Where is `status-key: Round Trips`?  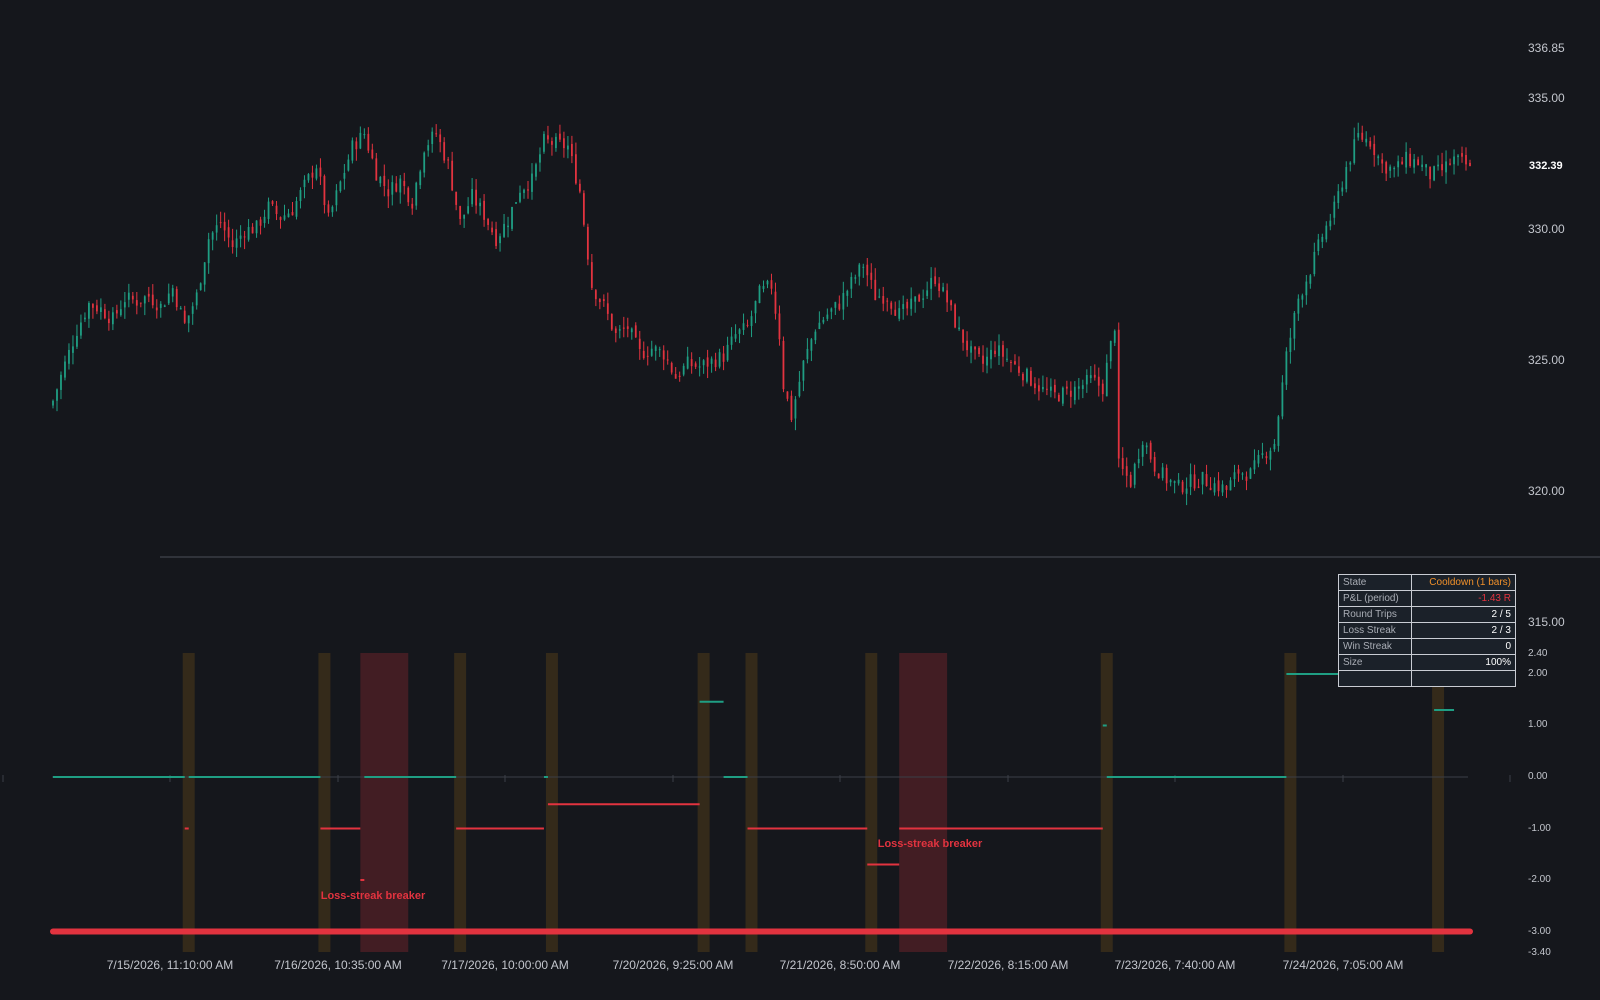
status-key: Round Trips is located at coordinates (1375, 614).